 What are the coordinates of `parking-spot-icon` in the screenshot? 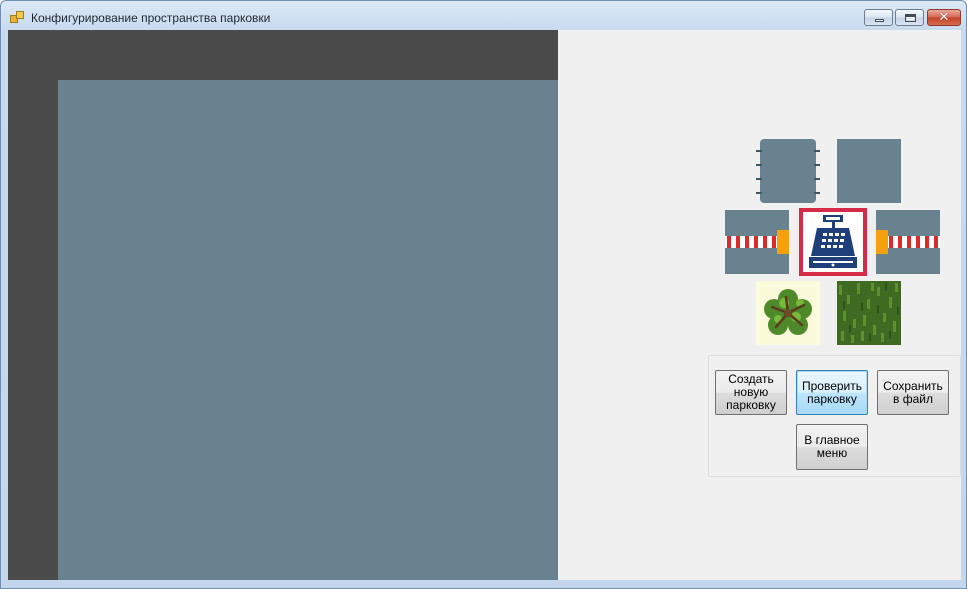 It's located at (788, 171).